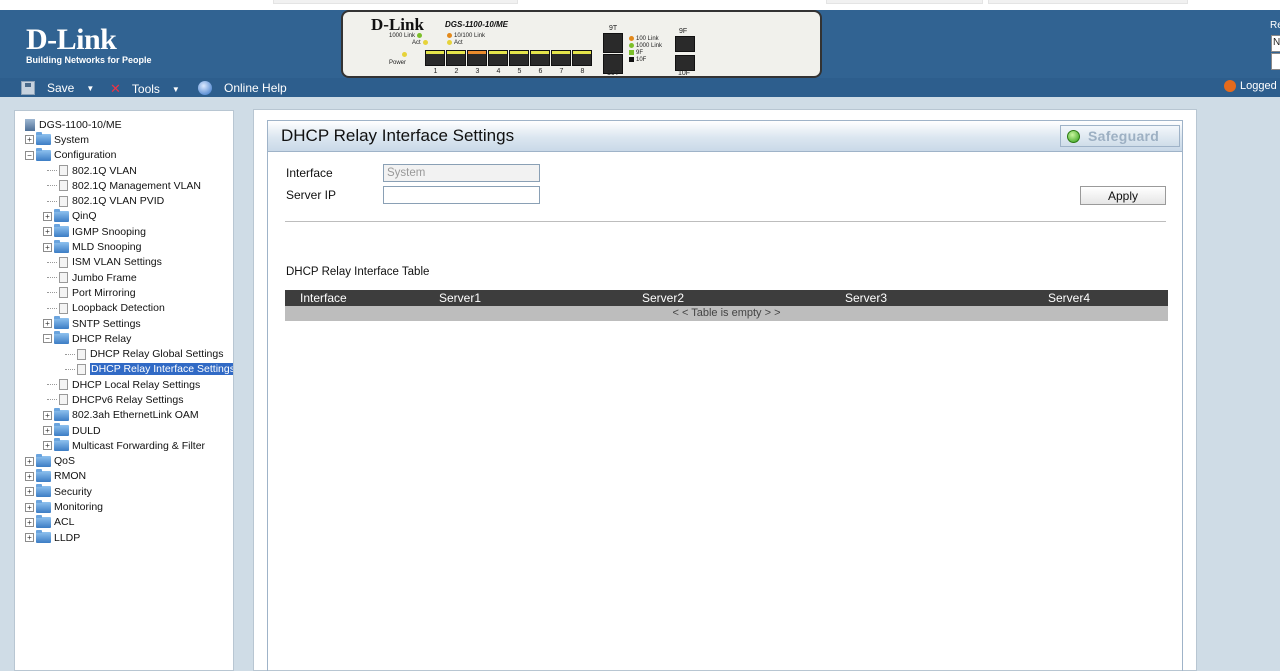 The image size is (1280, 671). What do you see at coordinates (124, 415) in the screenshot?
I see `tree-item-ethernet-oam: + 802.3ah EthernetLink OAM` at bounding box center [124, 415].